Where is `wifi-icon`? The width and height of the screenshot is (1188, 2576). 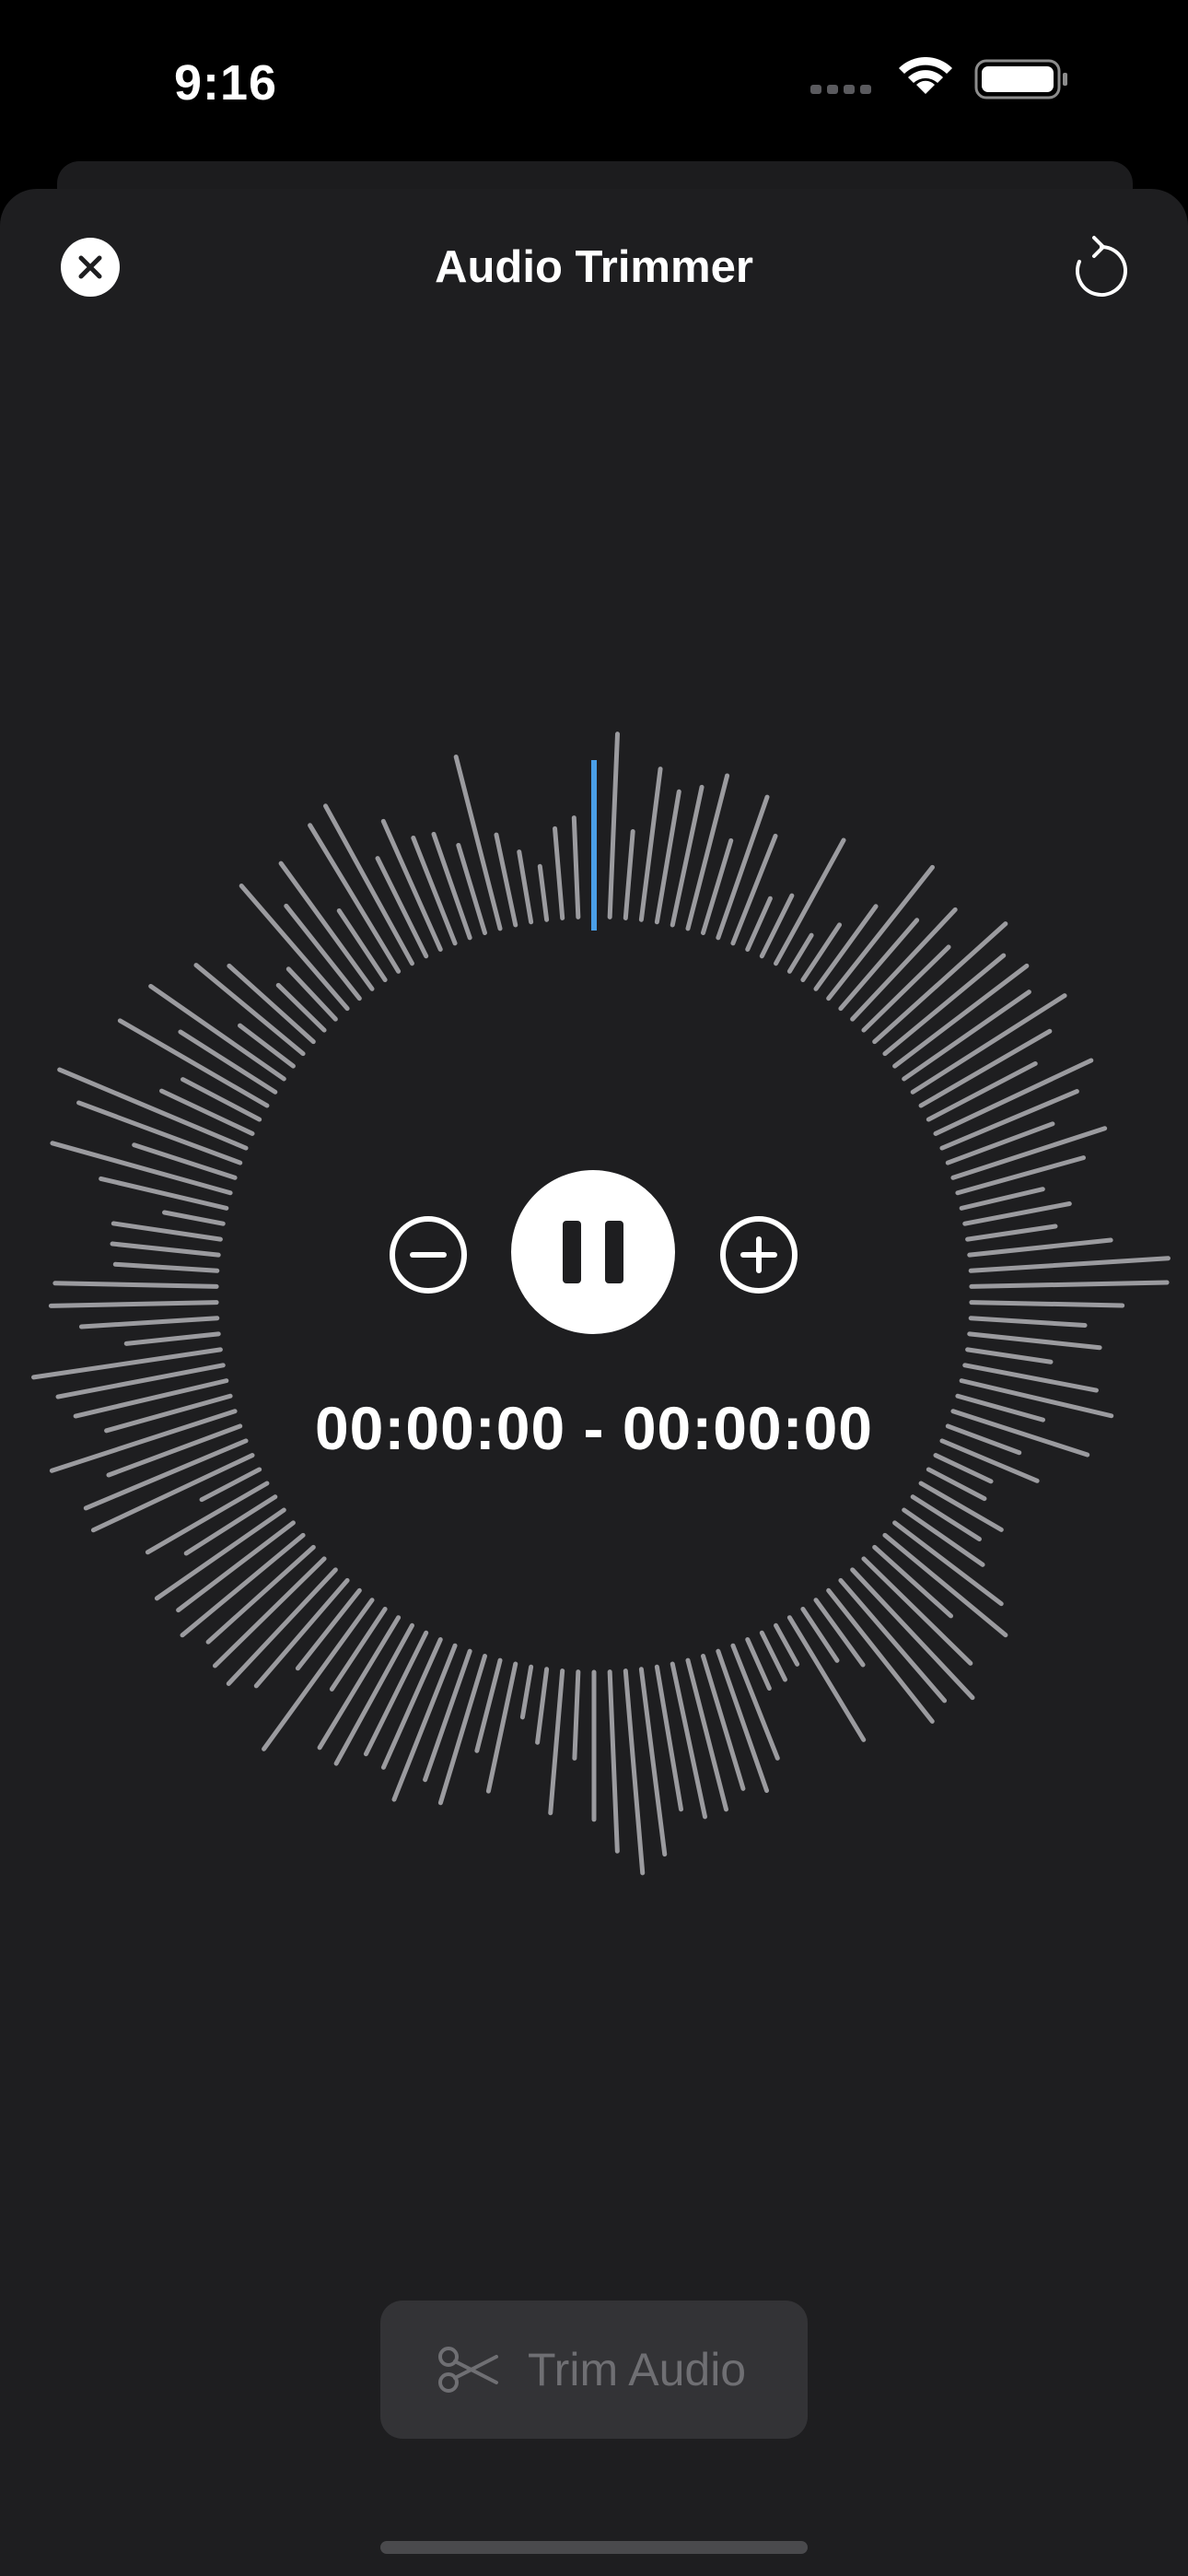
wifi-icon is located at coordinates (925, 75).